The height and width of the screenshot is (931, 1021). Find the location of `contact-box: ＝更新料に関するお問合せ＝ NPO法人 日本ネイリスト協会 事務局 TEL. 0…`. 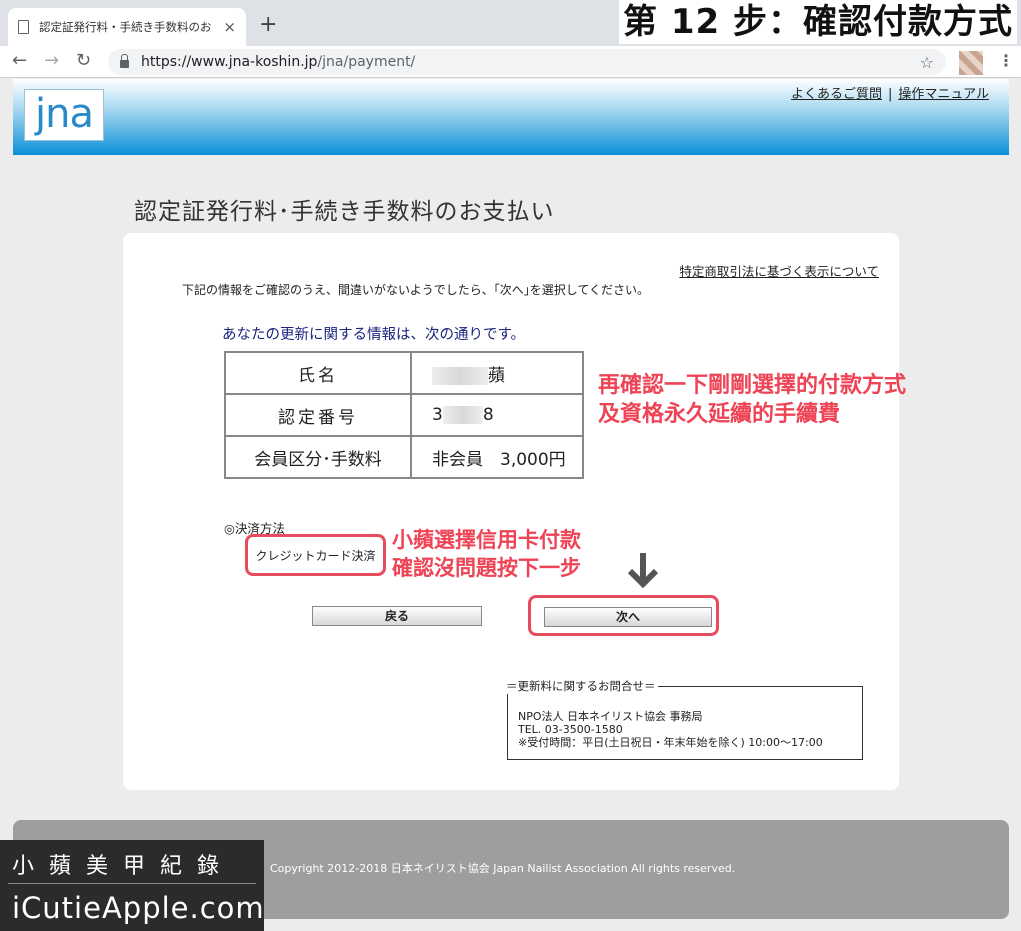

contact-box: ＝更新料に関するお問合せ＝ NPO法人 日本ネイリスト協会 事務局 TEL. 0… is located at coordinates (683, 719).